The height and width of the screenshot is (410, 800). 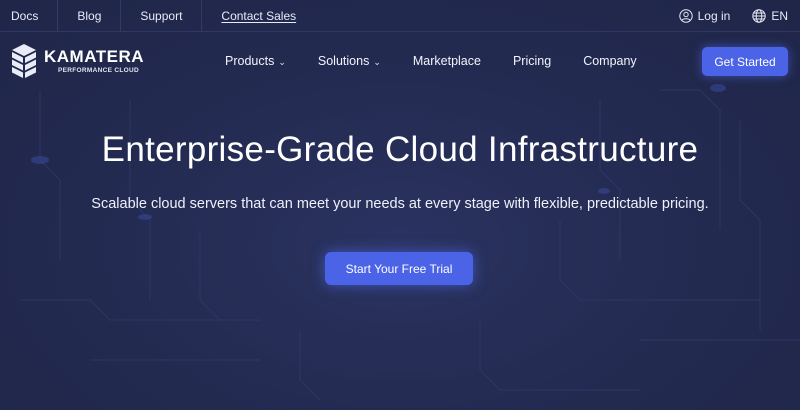 I want to click on login-label: Log in, so click(x=714, y=15).